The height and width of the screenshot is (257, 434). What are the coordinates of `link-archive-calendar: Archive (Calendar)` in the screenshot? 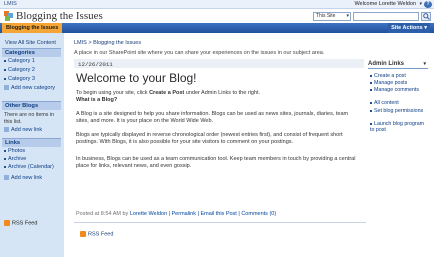 It's located at (29, 167).